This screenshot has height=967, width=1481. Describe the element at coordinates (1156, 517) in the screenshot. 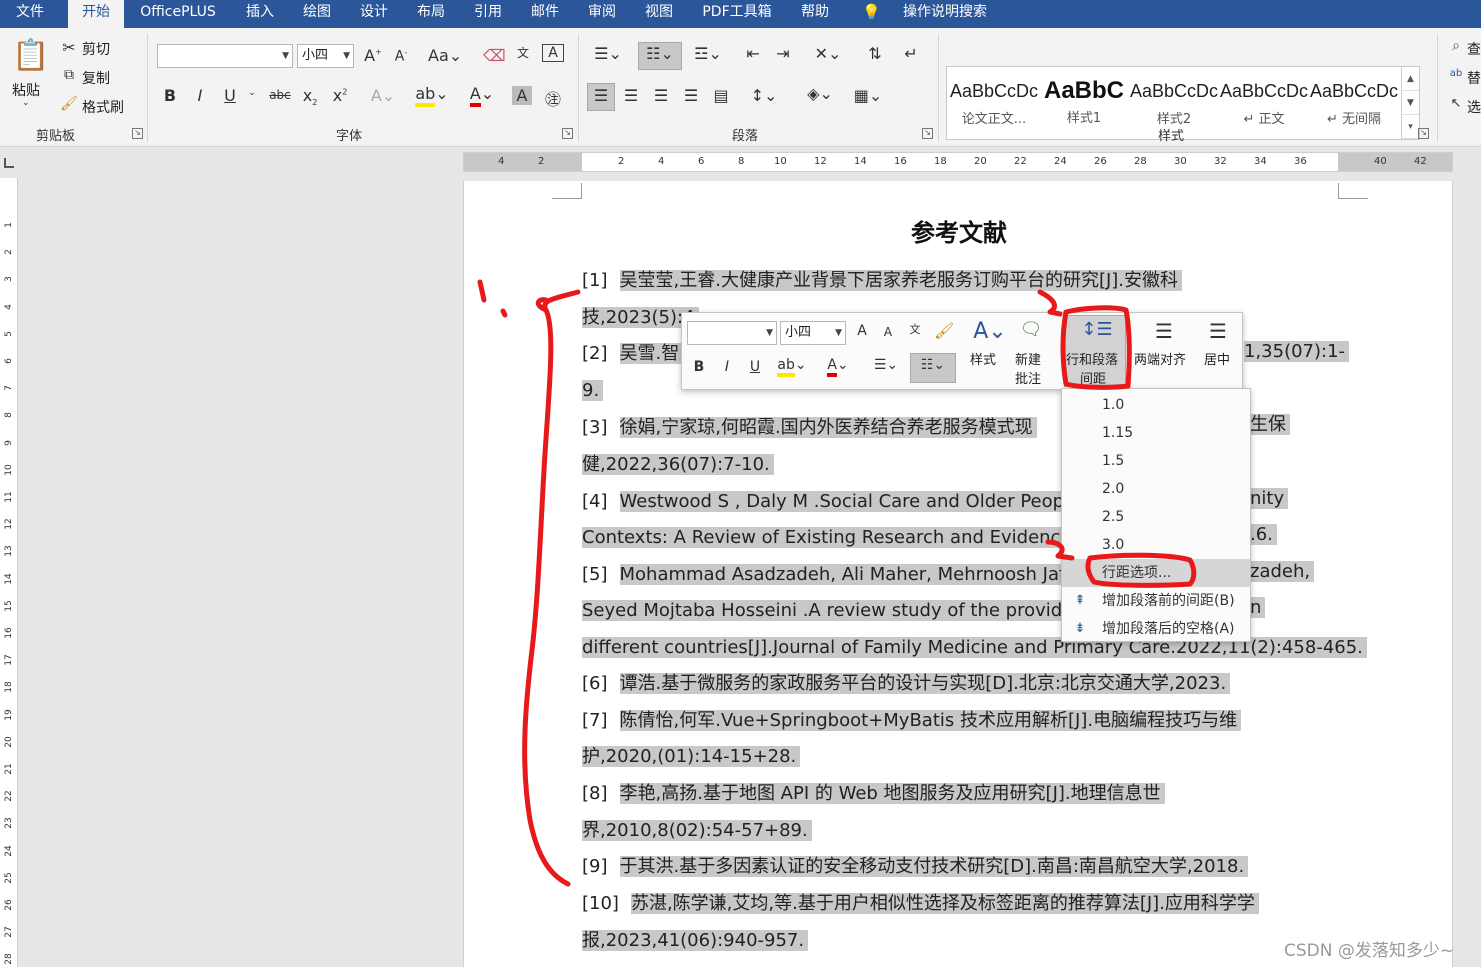

I see `spacing-option-2-5: 2.5` at that location.